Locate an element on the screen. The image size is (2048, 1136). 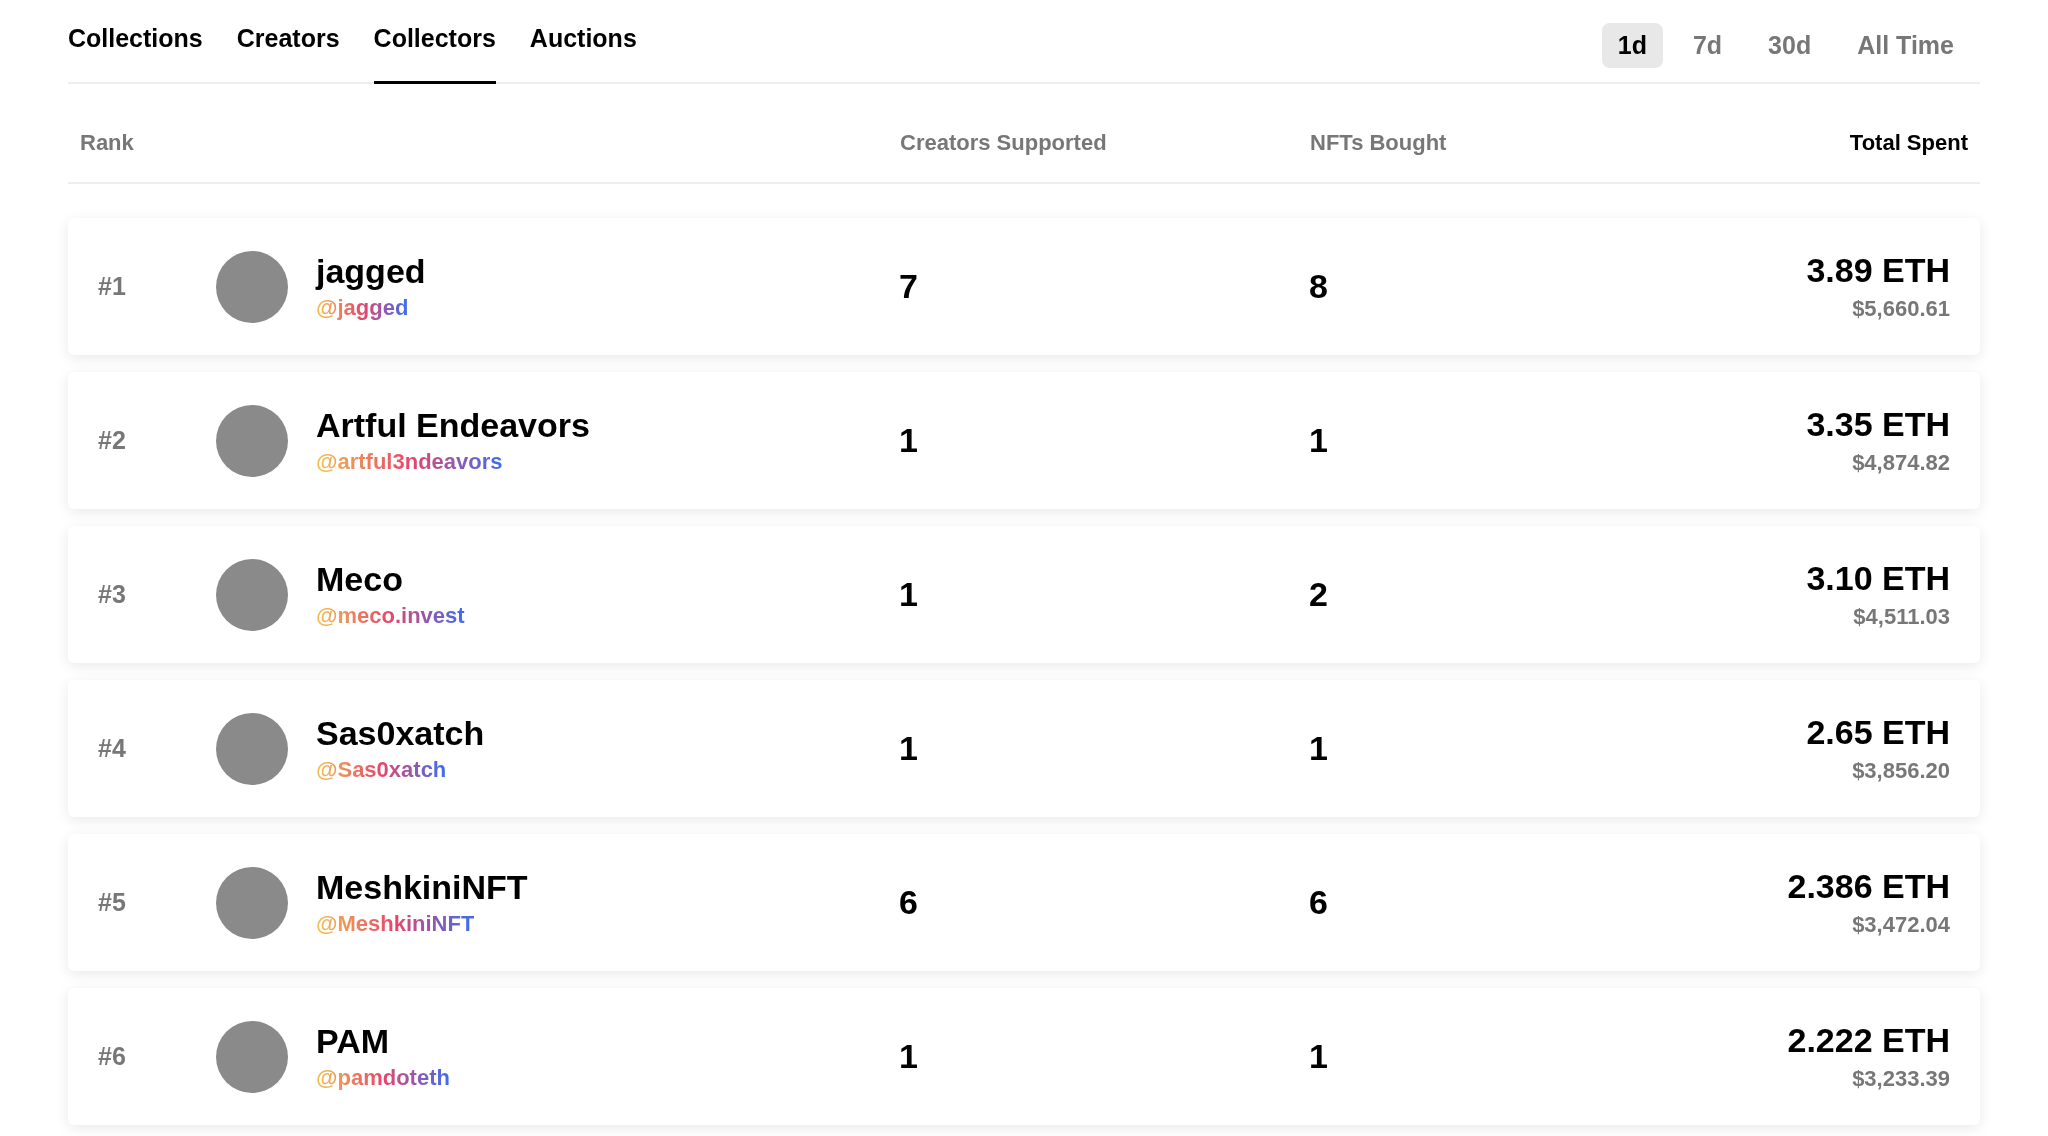
nfts-count: 8 is located at coordinates (1318, 286).